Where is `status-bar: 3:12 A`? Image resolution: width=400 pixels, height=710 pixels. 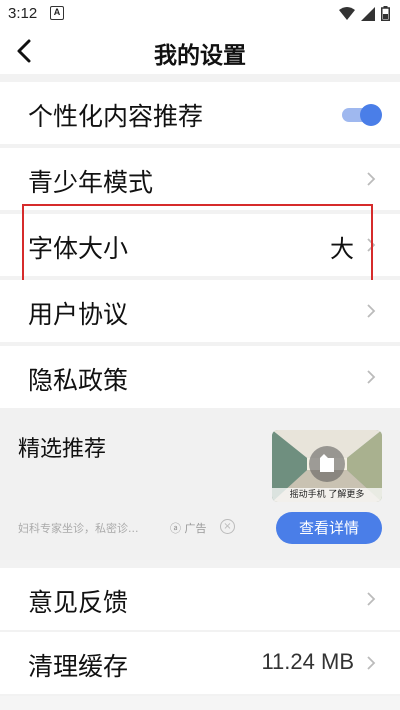 status-bar: 3:12 A is located at coordinates (200, 14).